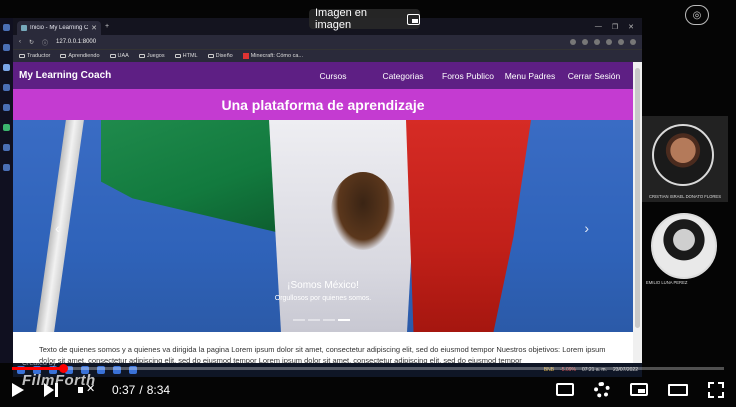 Image resolution: width=736 pixels, height=407 pixels. I want to click on pip-label: Imagen en imagen, so click(341, 19).